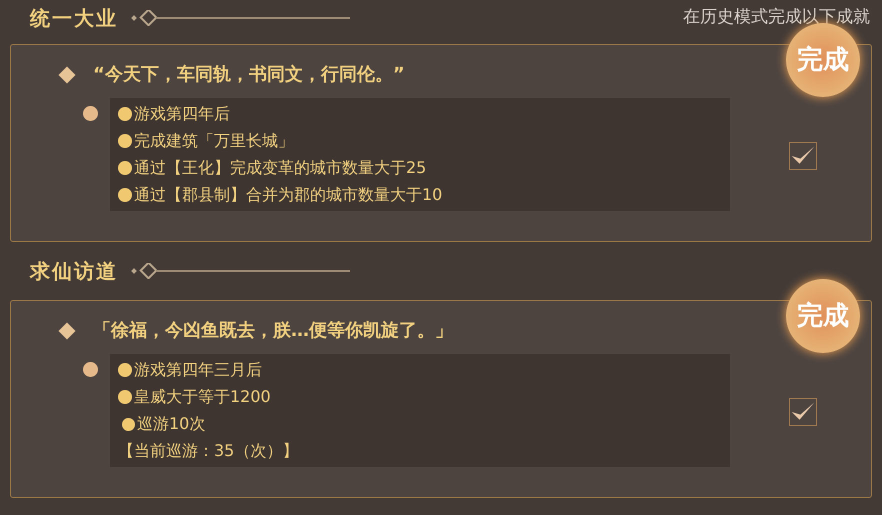  What do you see at coordinates (74, 271) in the screenshot?
I see `achievement-title: 求仙访道` at bounding box center [74, 271].